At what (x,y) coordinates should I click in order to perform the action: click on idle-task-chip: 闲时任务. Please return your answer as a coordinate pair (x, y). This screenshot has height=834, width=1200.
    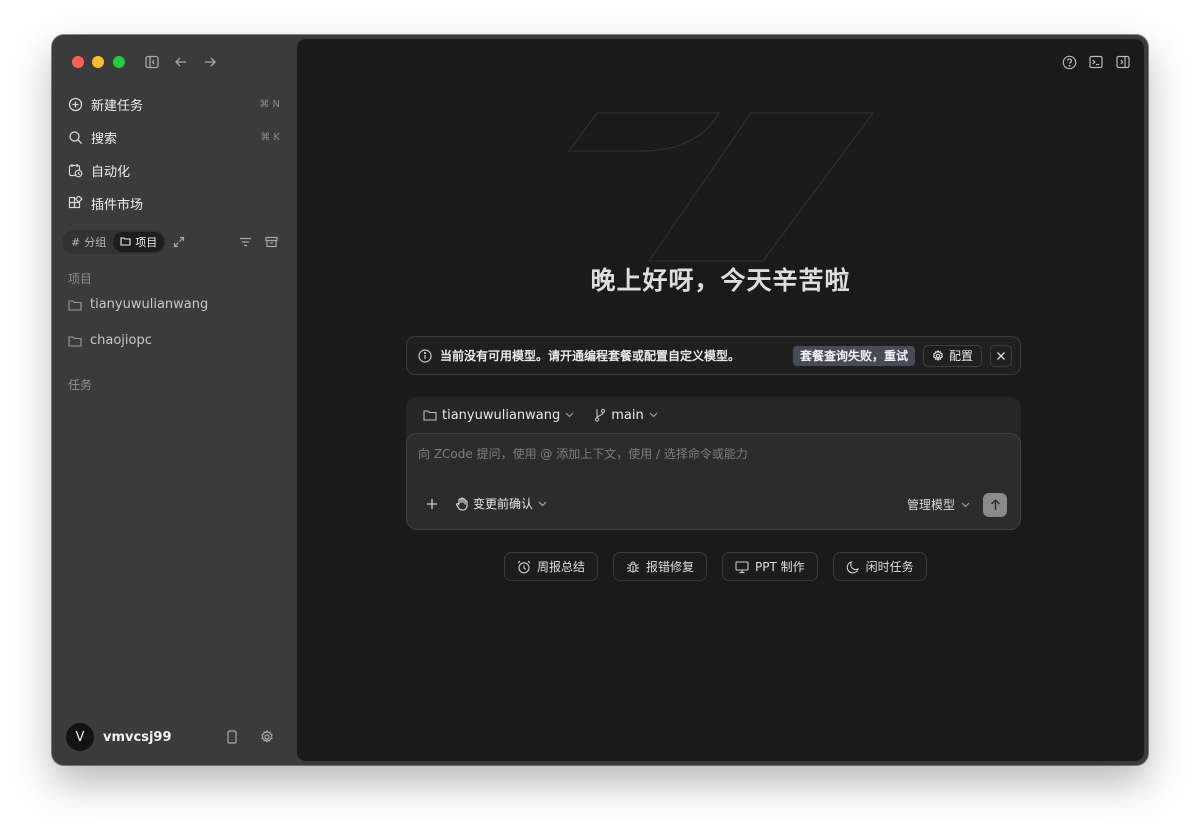
    Looking at the image, I should click on (879, 566).